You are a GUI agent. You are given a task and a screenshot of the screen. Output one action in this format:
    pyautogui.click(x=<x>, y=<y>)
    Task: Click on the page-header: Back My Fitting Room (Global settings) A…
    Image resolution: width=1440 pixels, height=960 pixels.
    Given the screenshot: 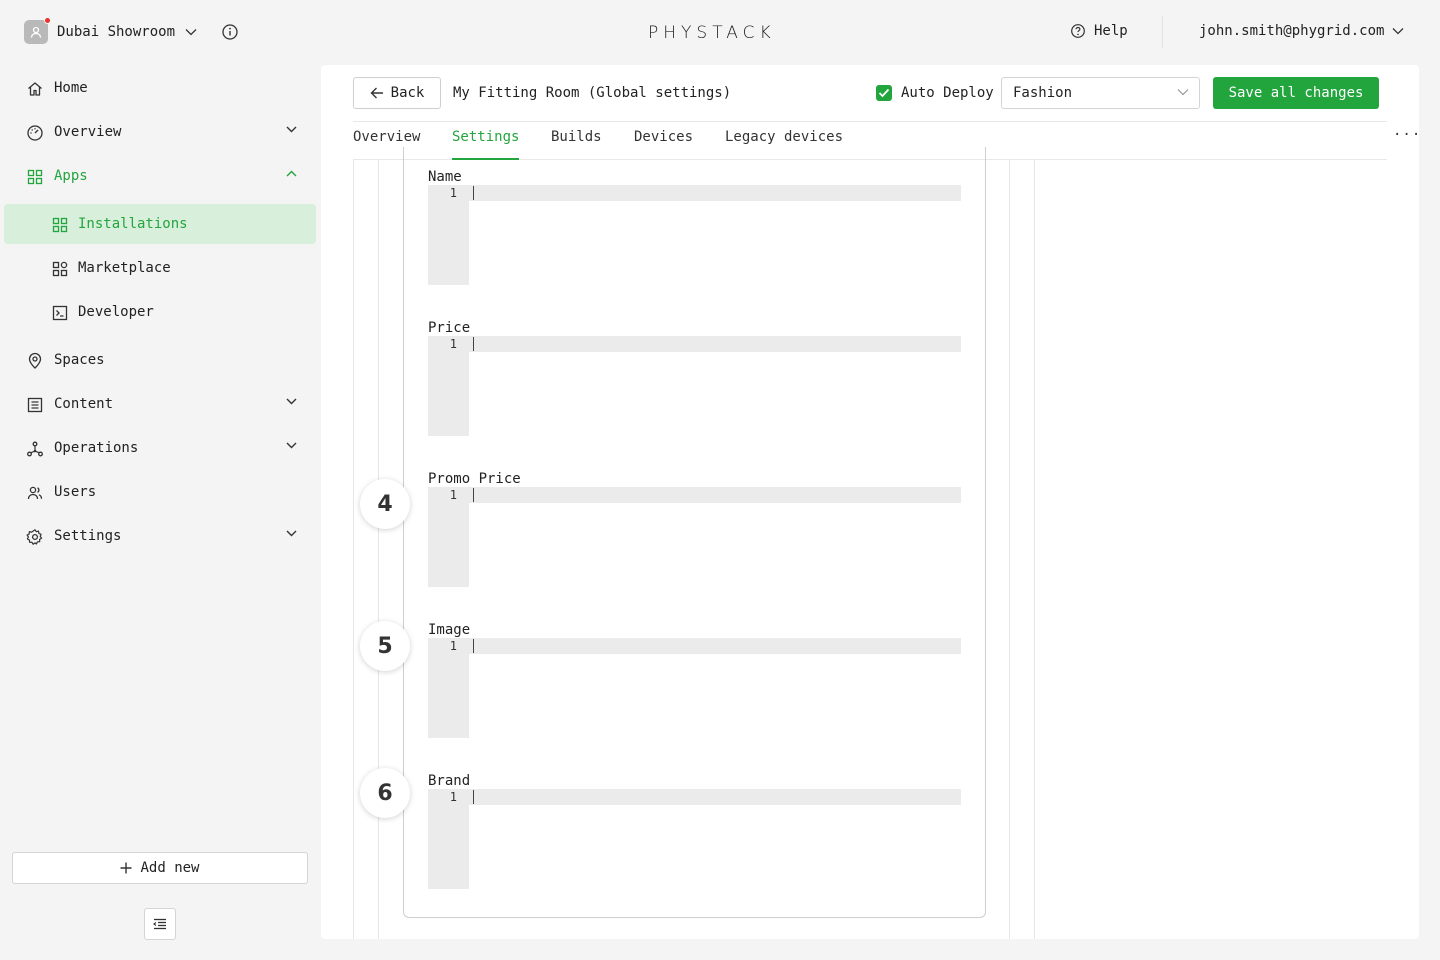 What is the action you would take?
    pyautogui.click(x=870, y=93)
    